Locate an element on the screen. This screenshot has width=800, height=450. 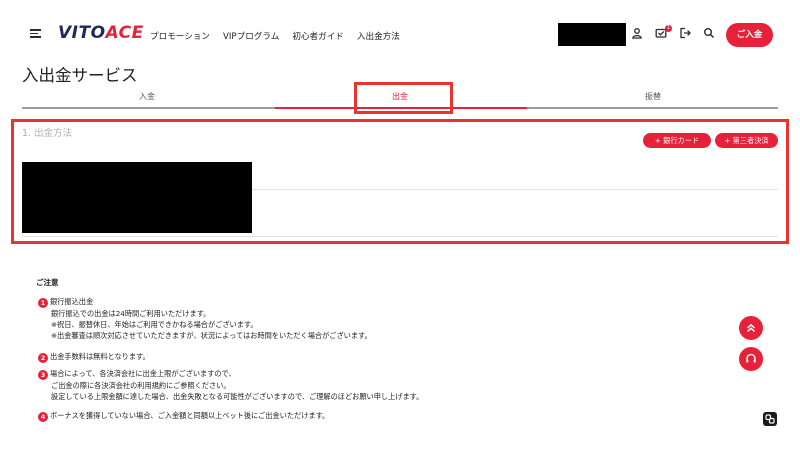
note-item: 2 出金手数料は無料となります。 is located at coordinates (94, 357).